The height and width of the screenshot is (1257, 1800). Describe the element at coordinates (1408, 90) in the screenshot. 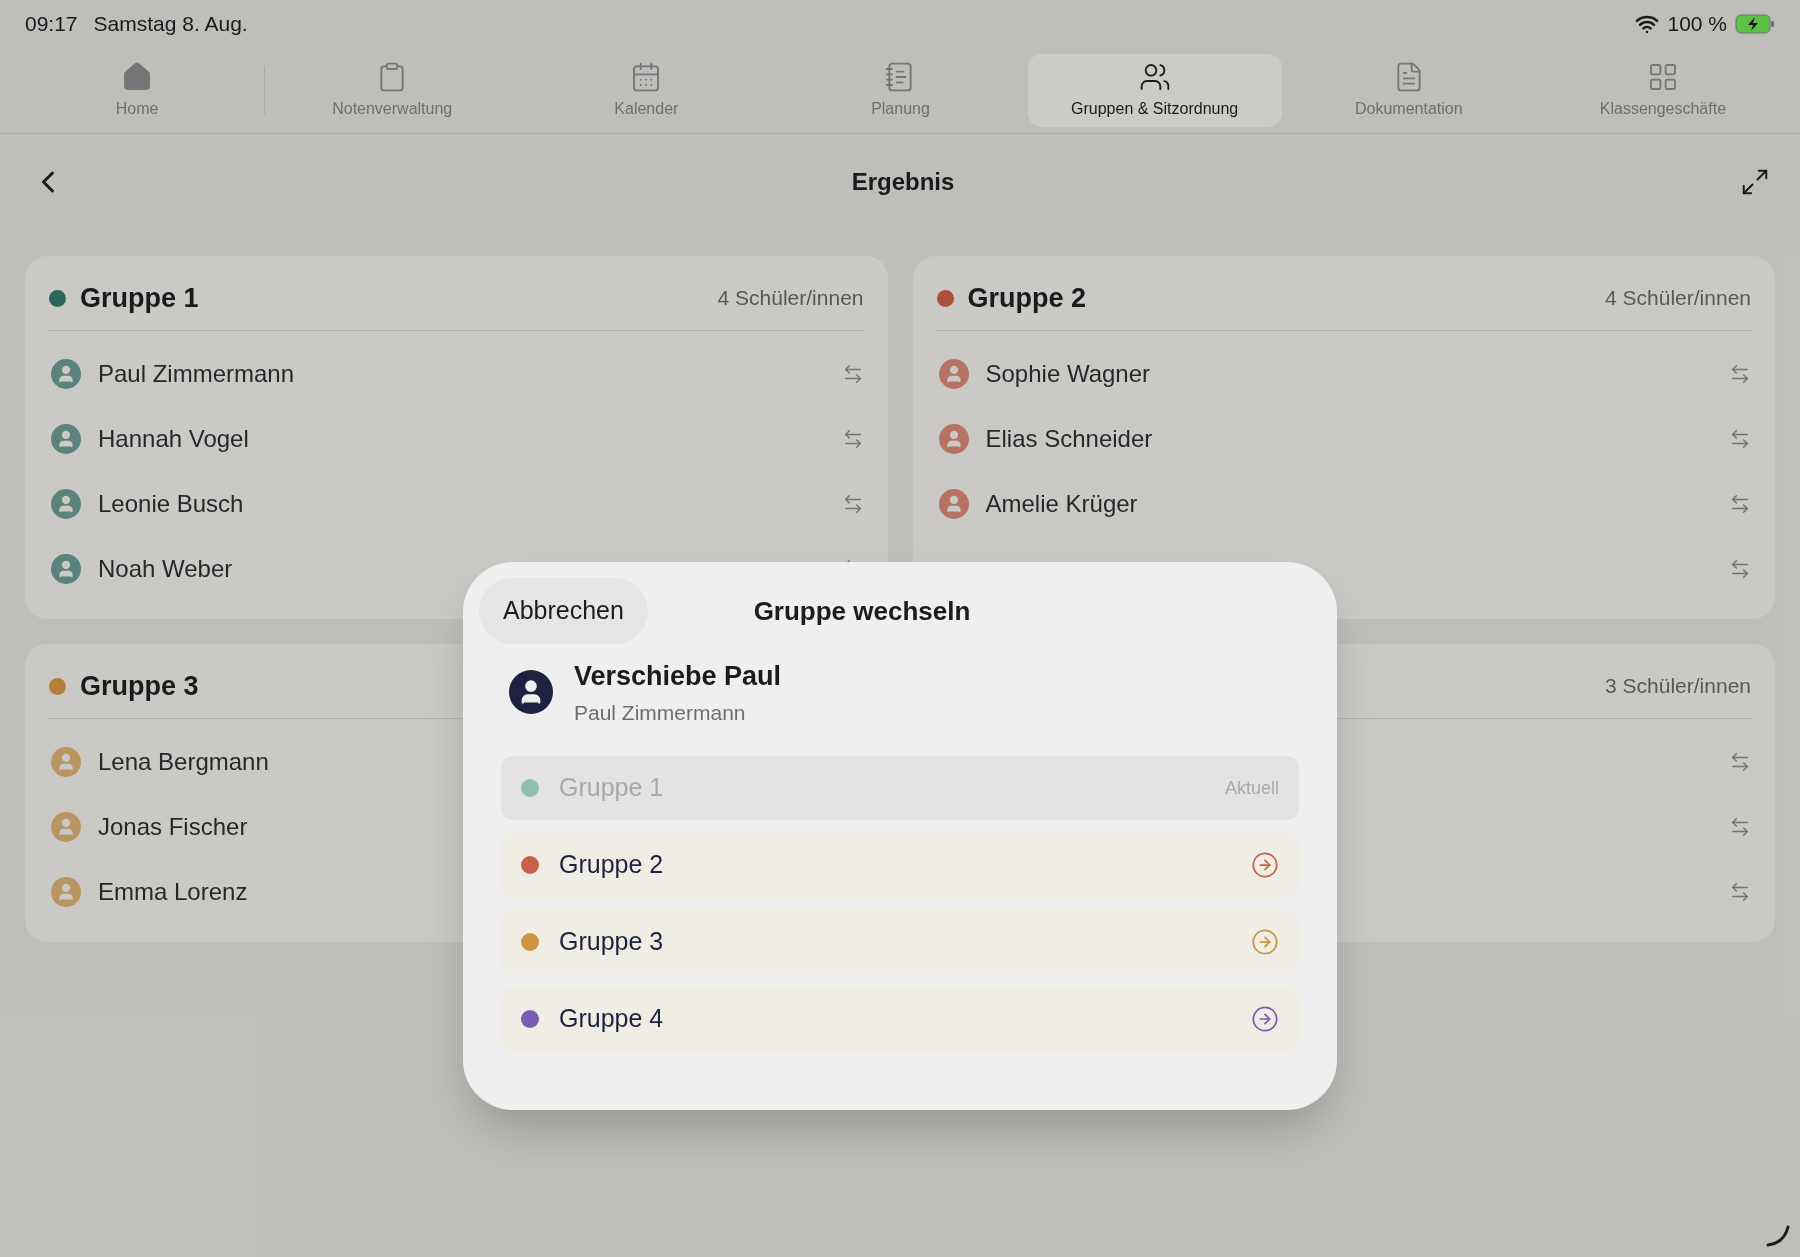

I see `nav-tab: Dokumentation` at that location.